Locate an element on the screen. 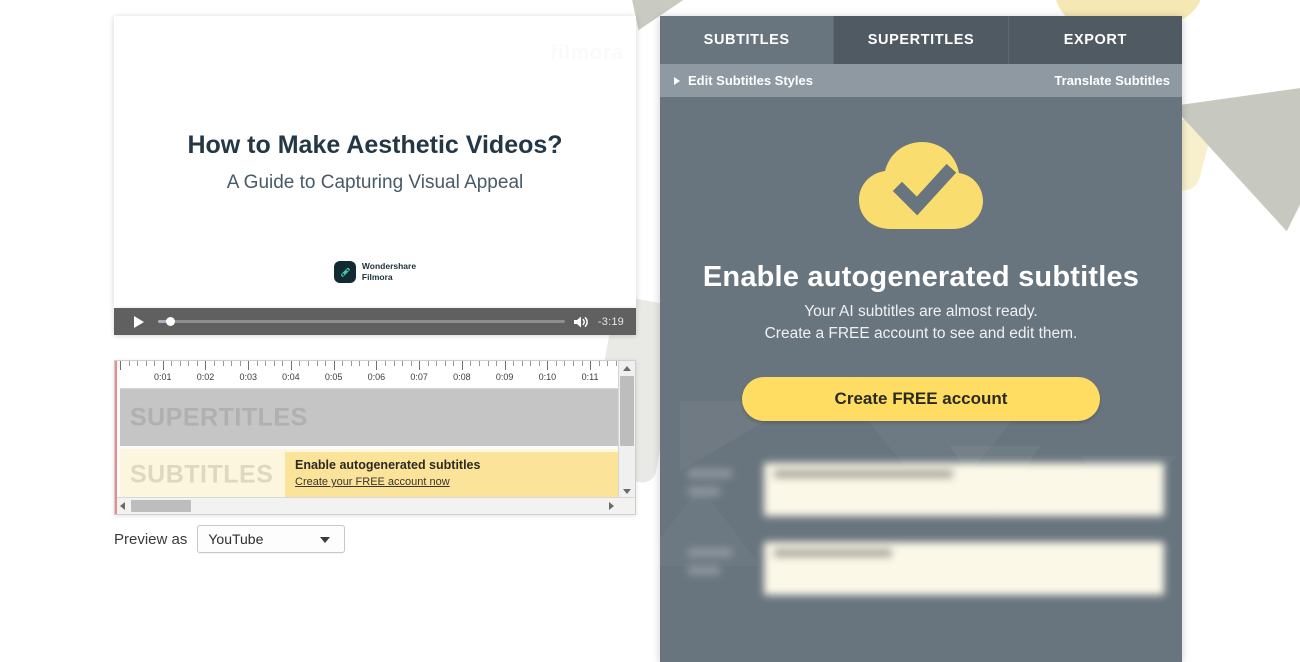 The image size is (1300, 662). slide-title: How to Make Aesthetic Videos? is located at coordinates (375, 145).